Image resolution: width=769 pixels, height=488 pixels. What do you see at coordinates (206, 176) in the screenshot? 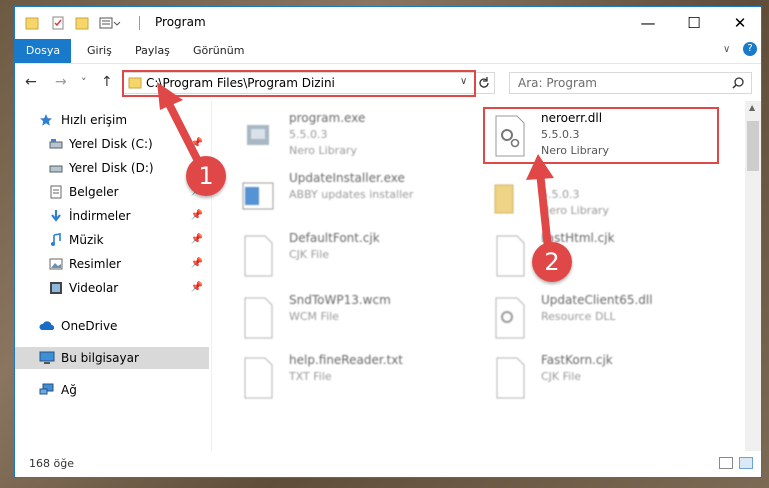
I see `step-badge-1: 1` at bounding box center [206, 176].